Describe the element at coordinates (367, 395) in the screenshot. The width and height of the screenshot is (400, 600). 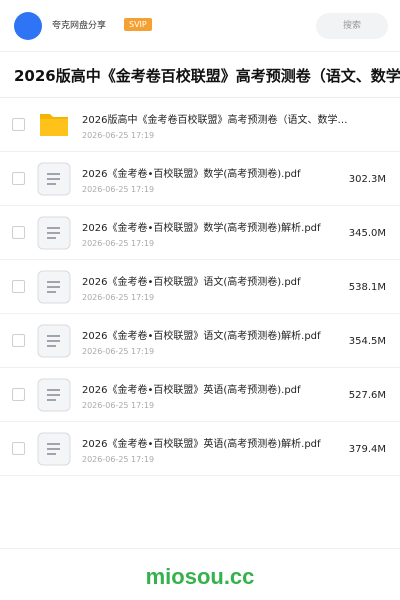
I see `file-size: 527.6M` at that location.